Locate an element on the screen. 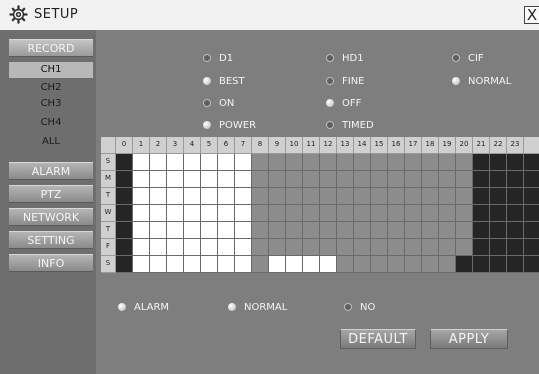  option-d1: D1 is located at coordinates (218, 59).